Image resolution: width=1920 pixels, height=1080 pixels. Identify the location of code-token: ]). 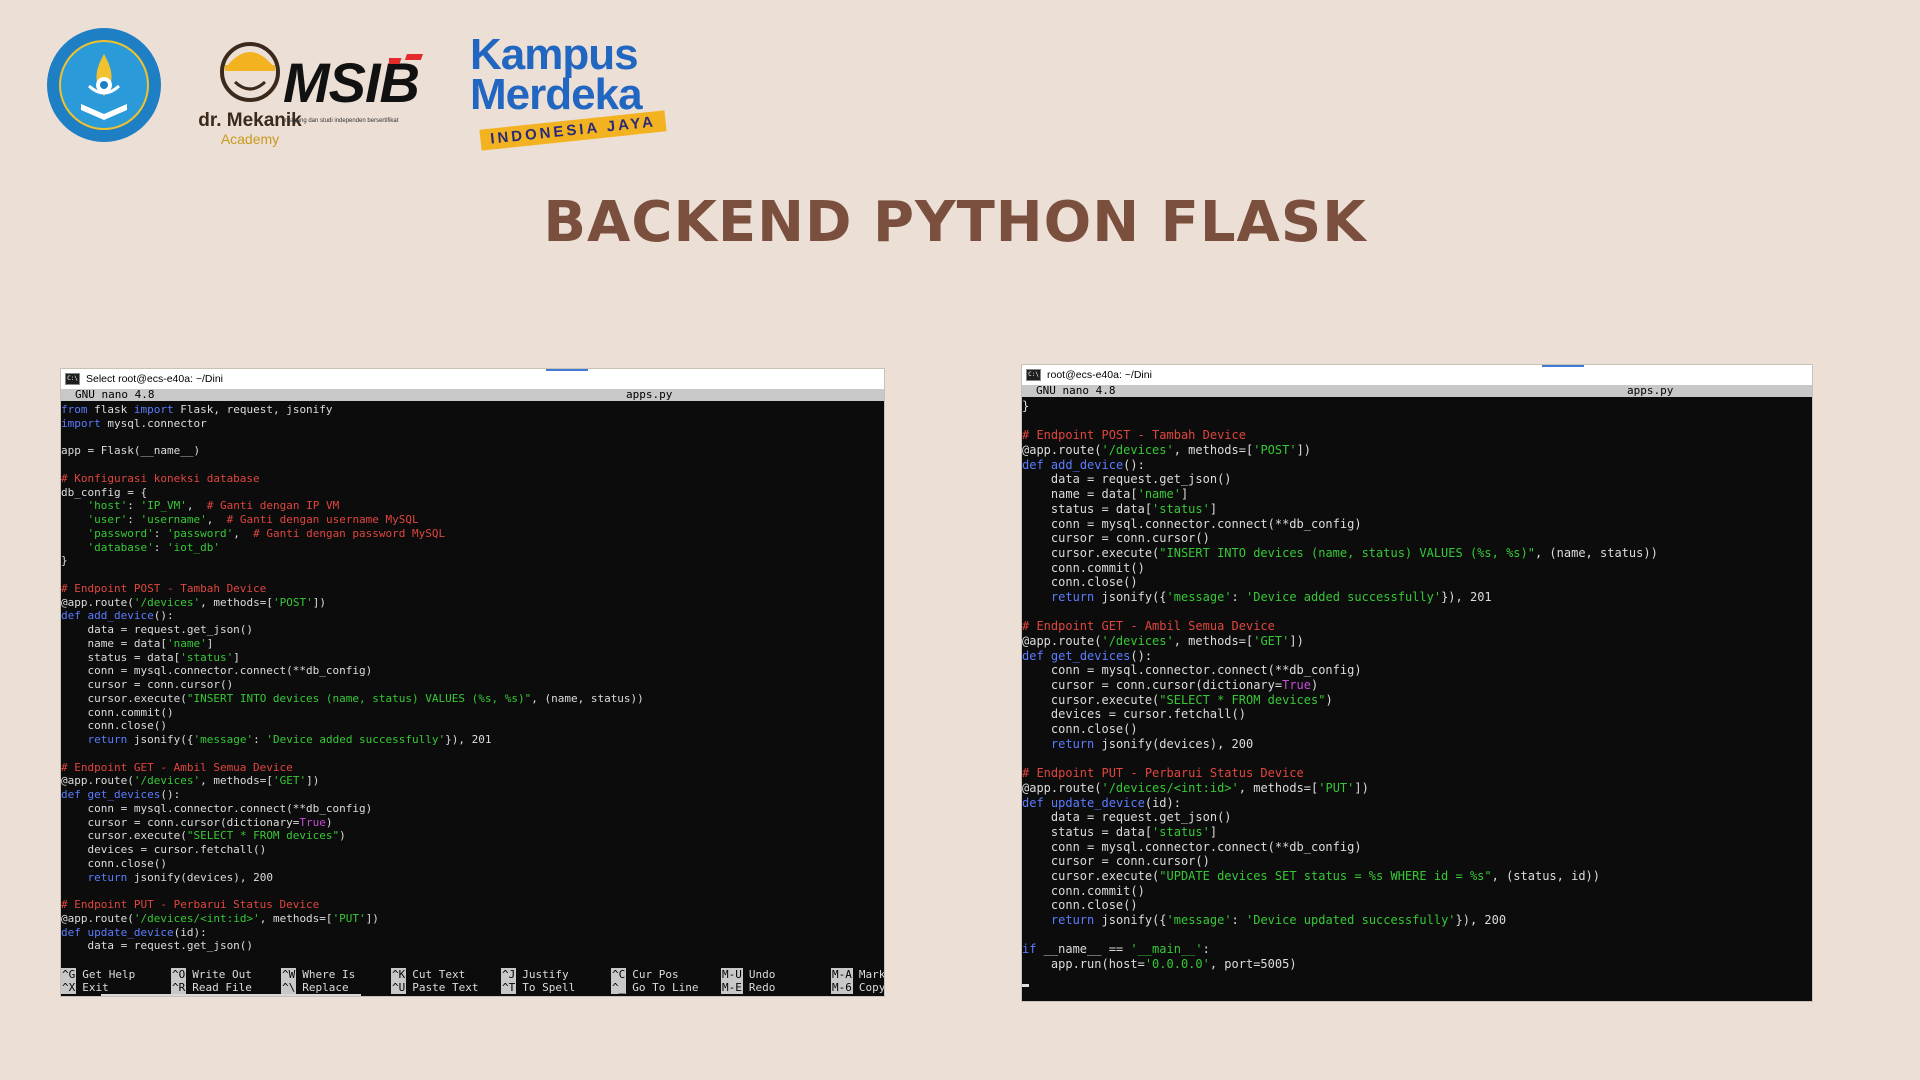
(1296, 641).